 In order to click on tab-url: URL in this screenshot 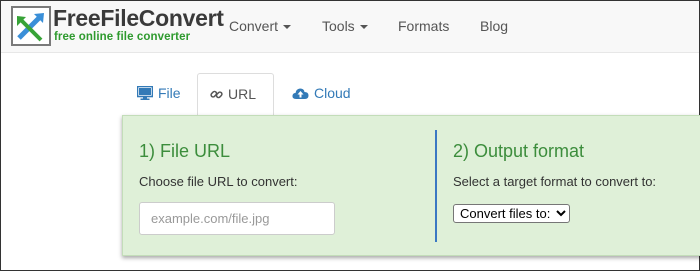, I will do `click(235, 94)`.